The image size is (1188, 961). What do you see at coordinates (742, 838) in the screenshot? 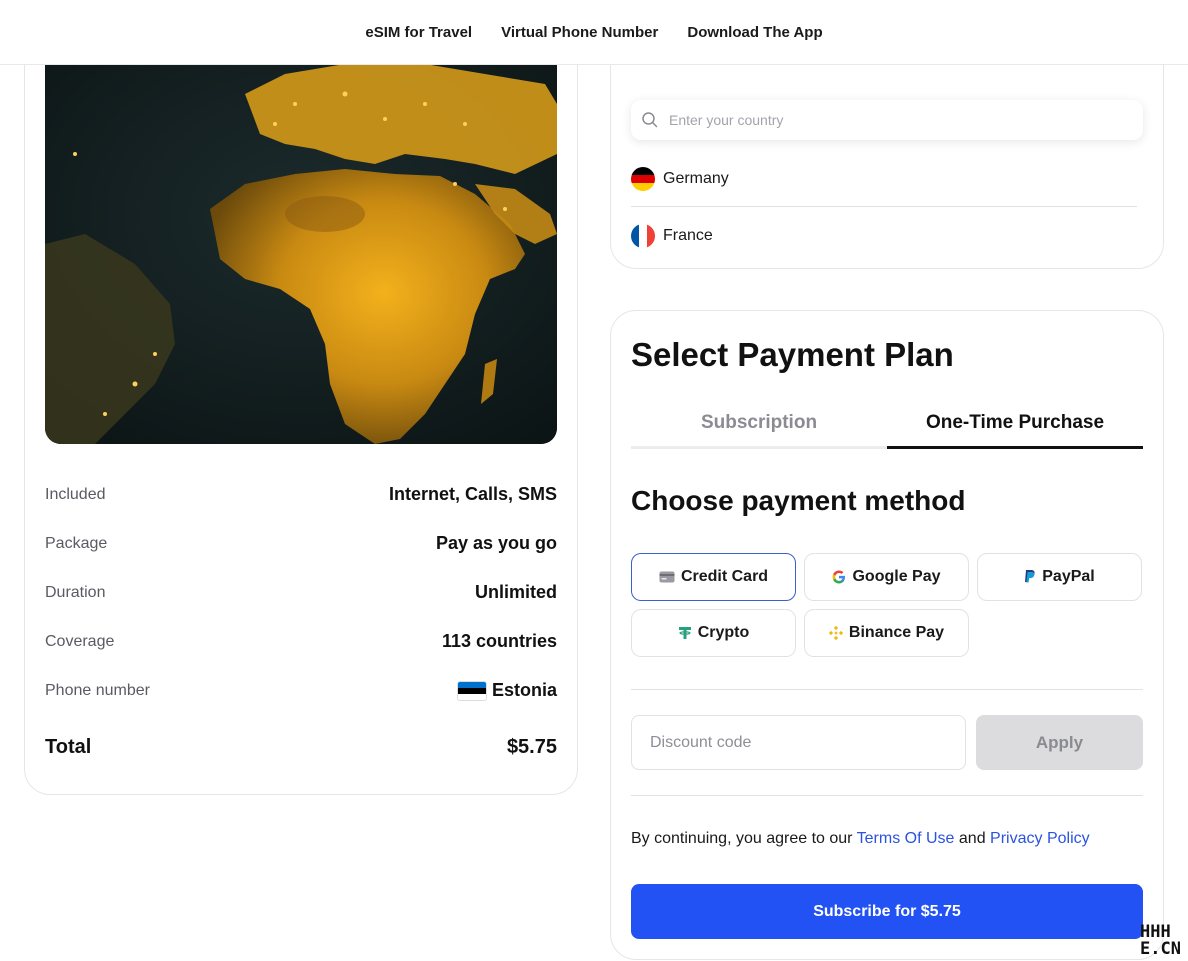
I see `terms-prefix: By continuing, you agree to our` at bounding box center [742, 838].